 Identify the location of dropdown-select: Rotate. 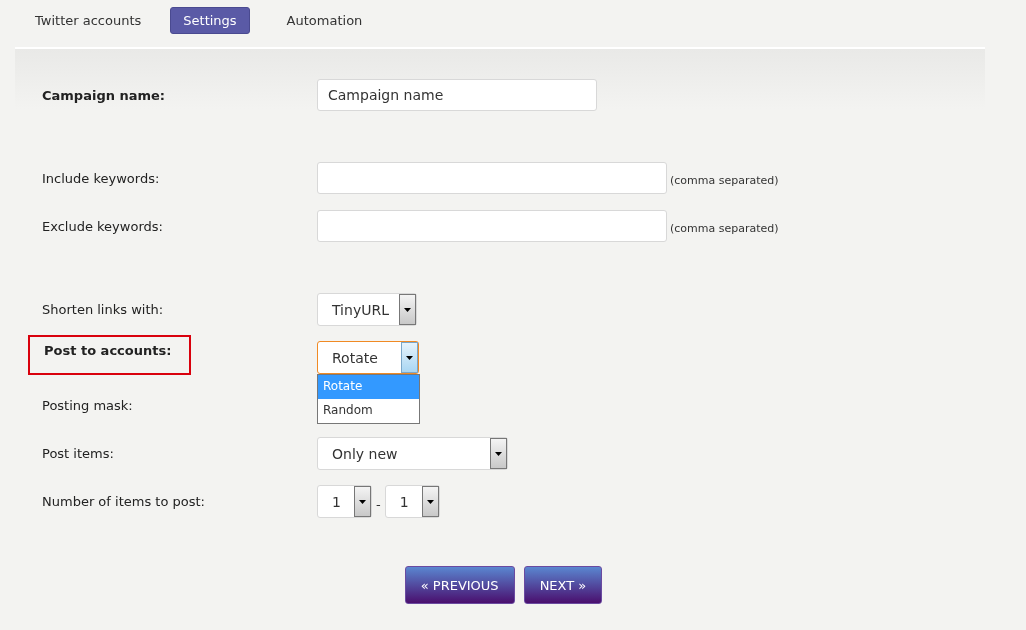
(368, 357).